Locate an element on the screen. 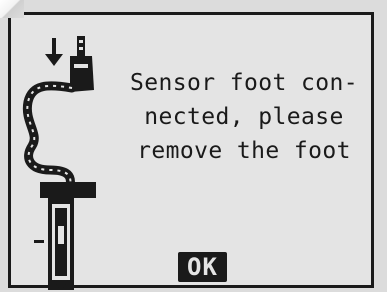  page-corner-fold is located at coordinates (12, 9).